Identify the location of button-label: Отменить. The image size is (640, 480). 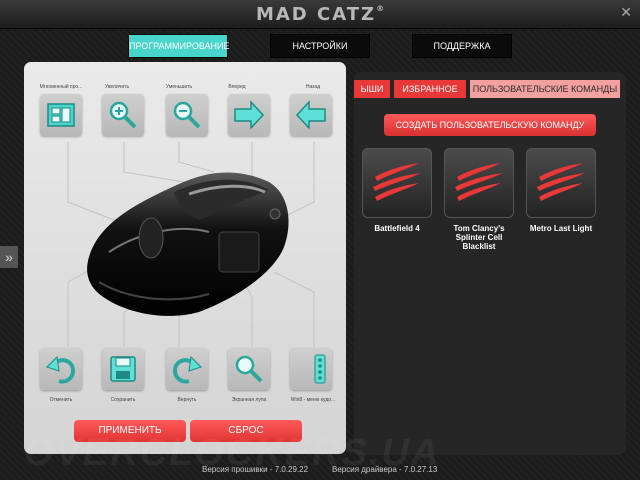
(61, 400).